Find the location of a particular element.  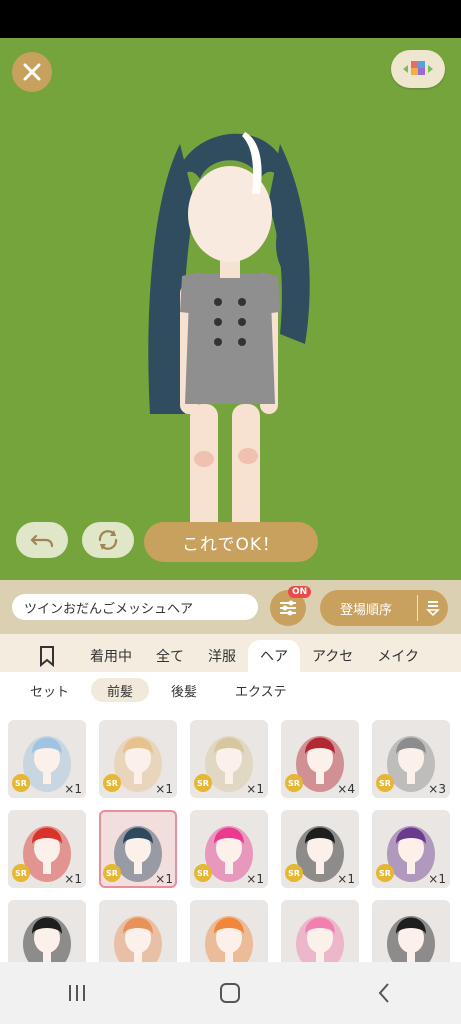

item-info-bar: ツインおだんごメッシュヘア ON 登場順序 is located at coordinates (230, 607).